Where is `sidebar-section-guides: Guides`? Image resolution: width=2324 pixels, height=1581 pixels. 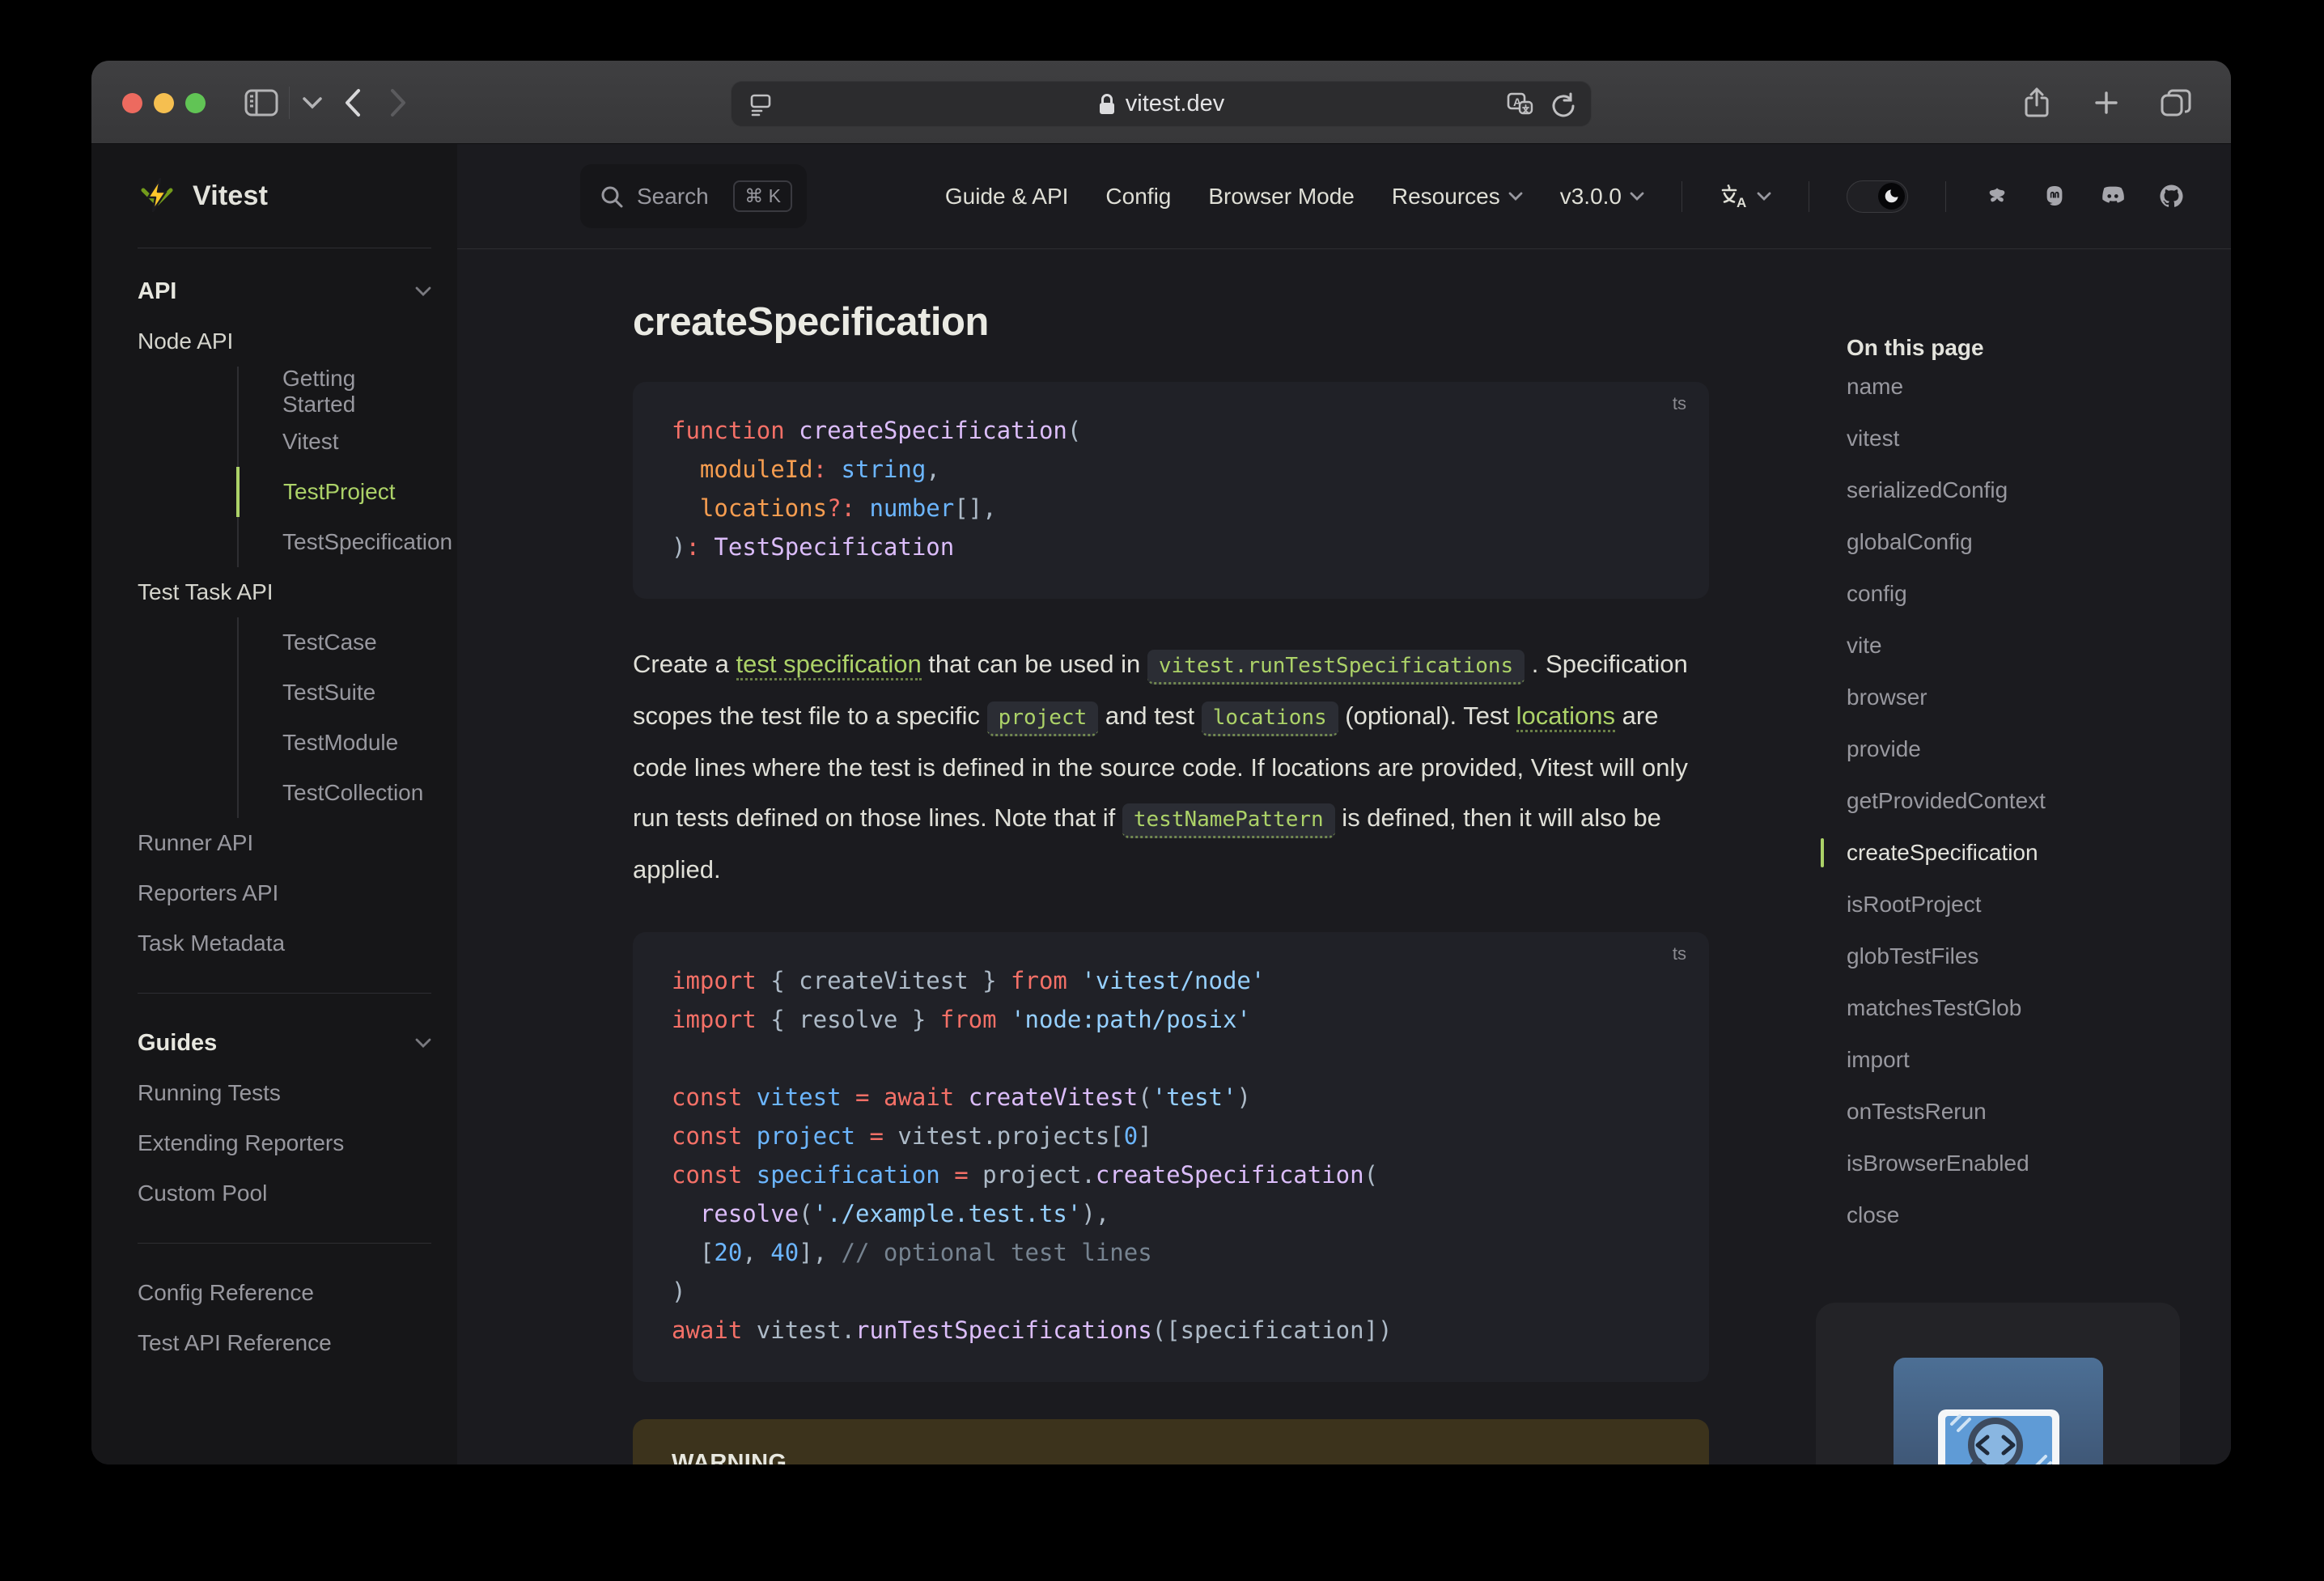
sidebar-section-guides: Guides is located at coordinates (284, 1043).